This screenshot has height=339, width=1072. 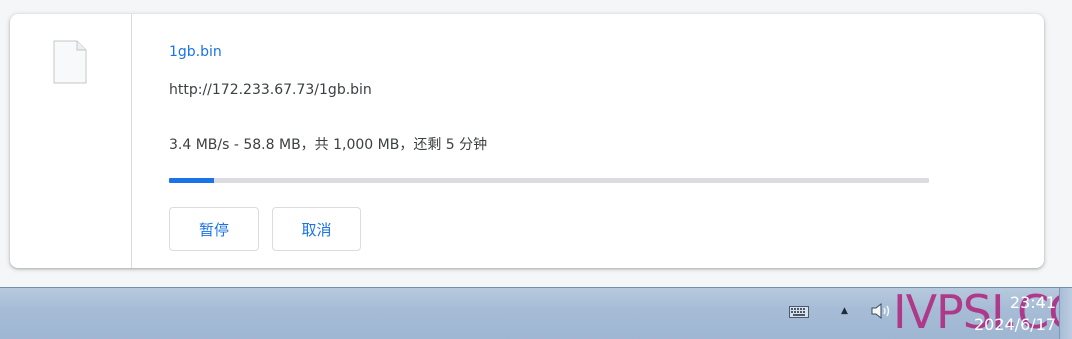 What do you see at coordinates (270, 90) in the screenshot?
I see `file-url: http://172.233.67.73/1gb.bin` at bounding box center [270, 90].